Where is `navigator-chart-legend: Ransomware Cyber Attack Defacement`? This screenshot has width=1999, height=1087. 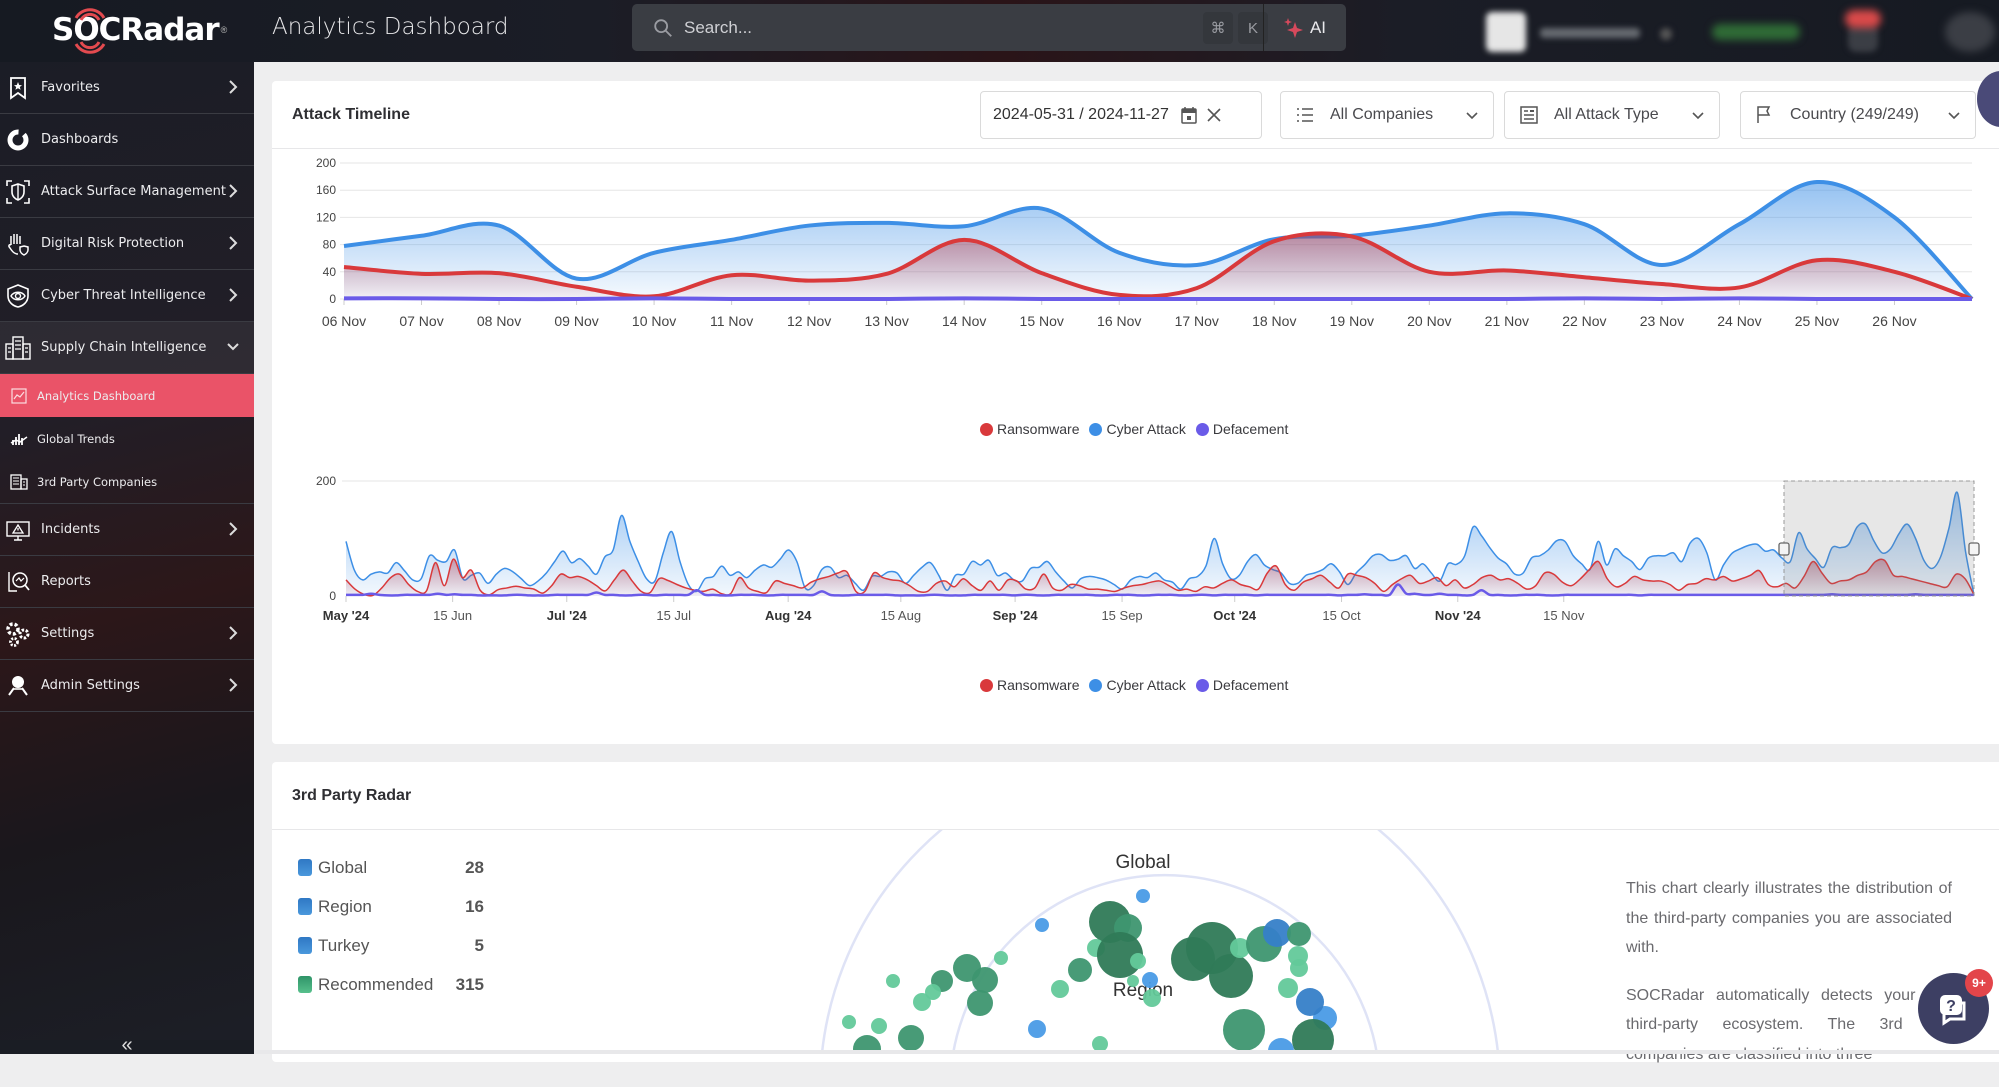 navigator-chart-legend: Ransomware Cyber Attack Defacement is located at coordinates (1134, 685).